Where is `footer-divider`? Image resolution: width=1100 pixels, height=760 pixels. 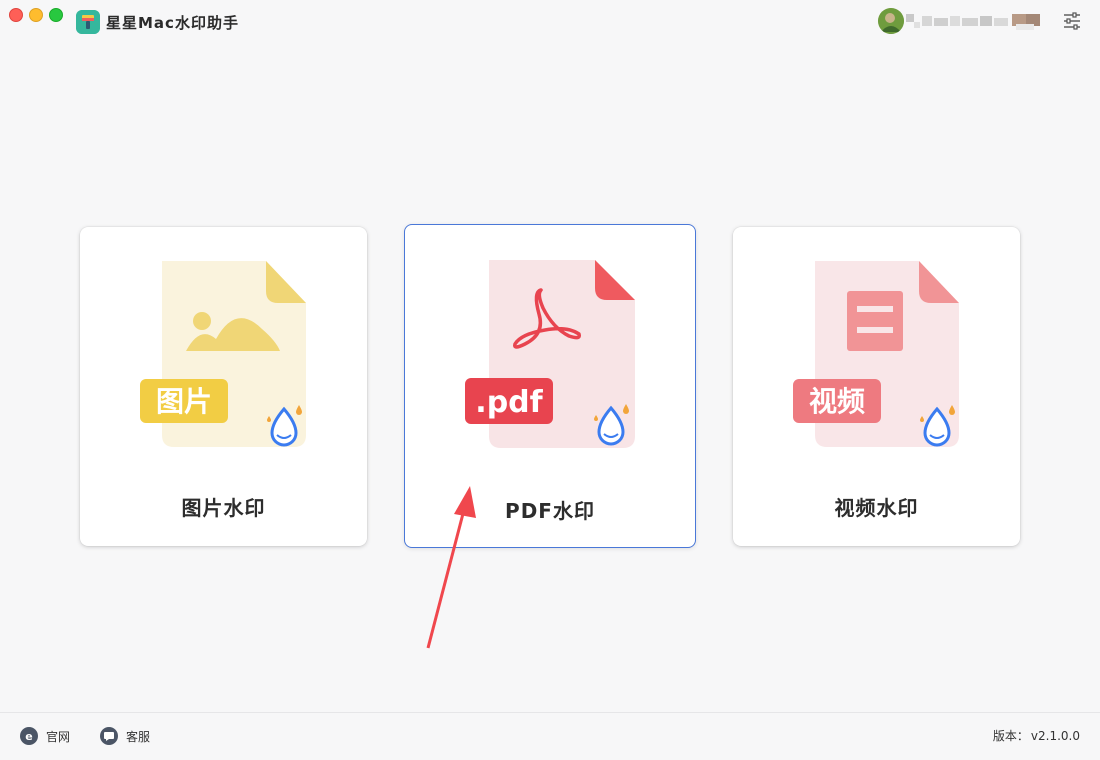
footer-divider is located at coordinates (550, 712).